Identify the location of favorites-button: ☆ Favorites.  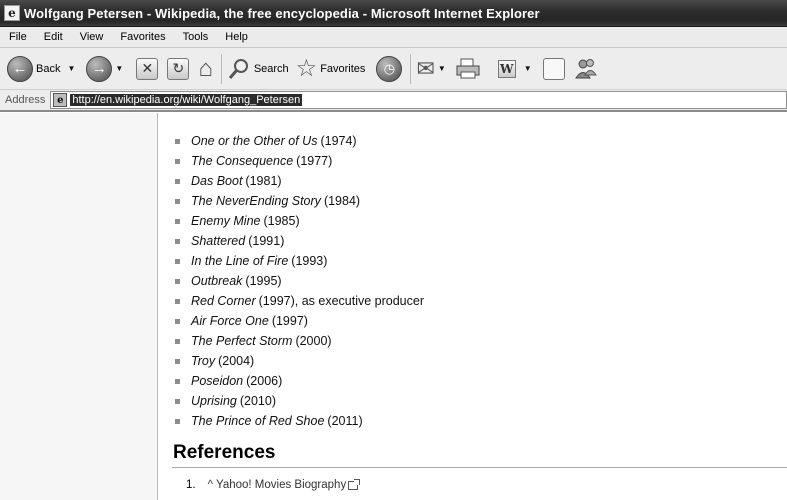
(333, 69).